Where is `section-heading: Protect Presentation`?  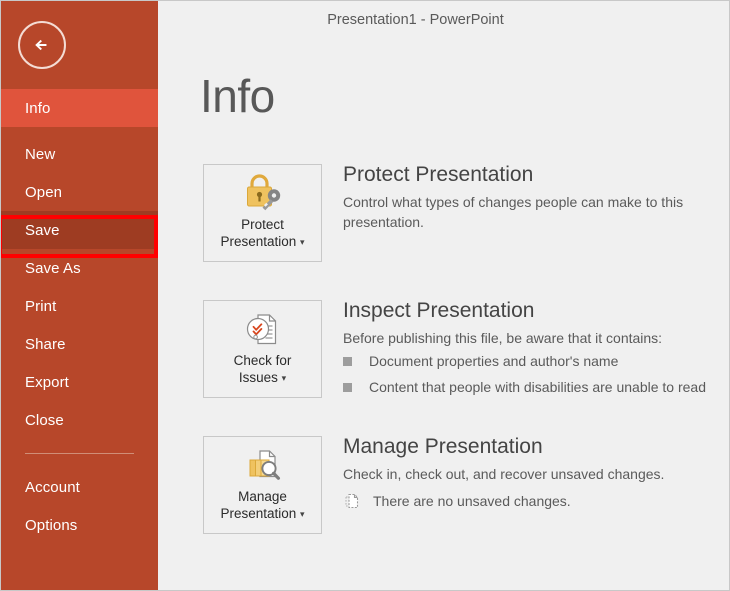 section-heading: Protect Presentation is located at coordinates (438, 174).